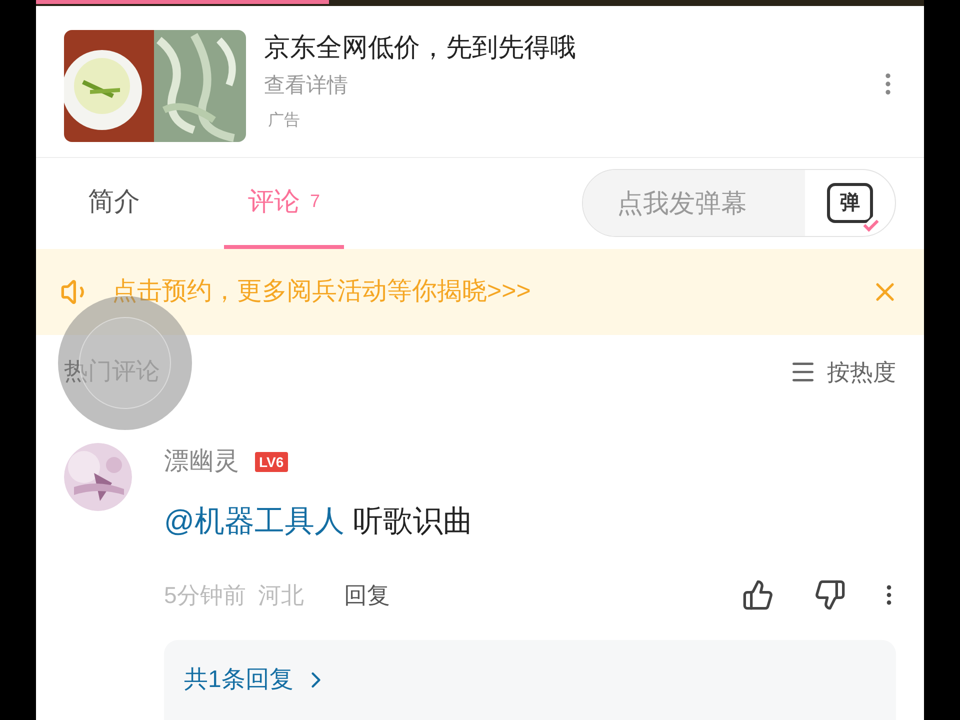  I want to click on dislike-icon, so click(830, 594).